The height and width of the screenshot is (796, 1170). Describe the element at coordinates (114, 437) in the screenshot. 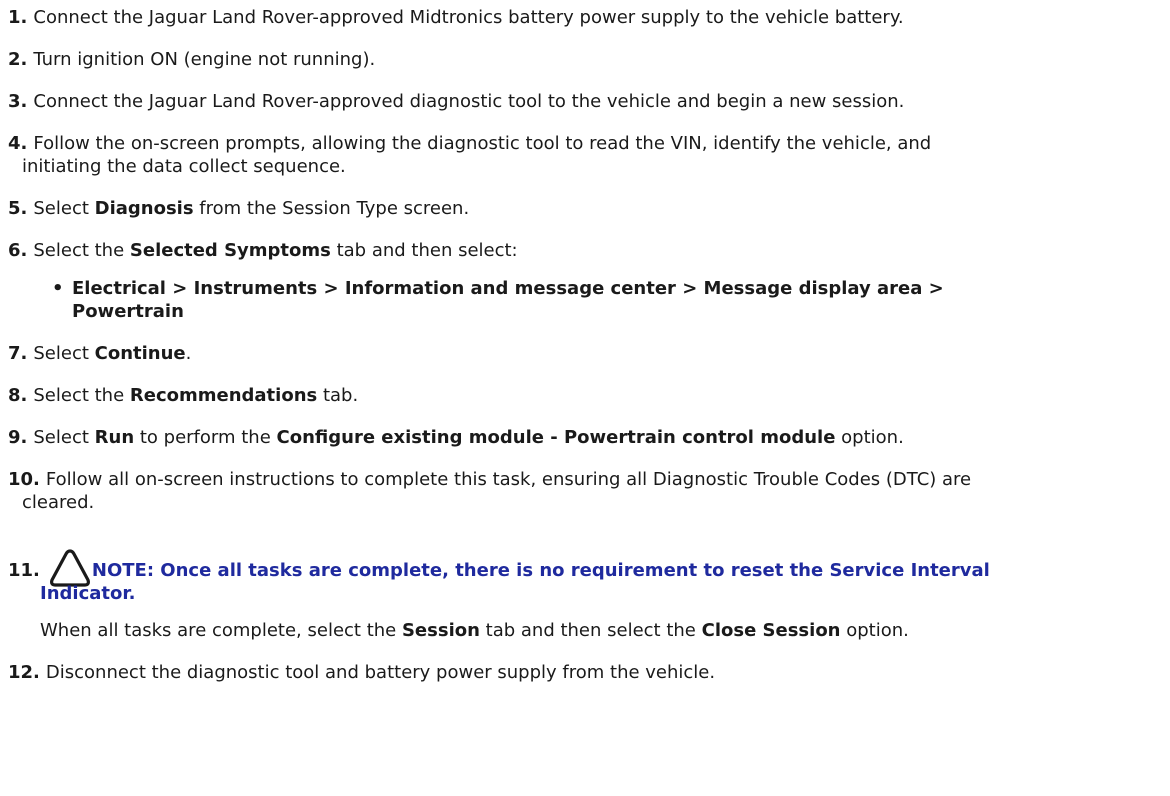

I see `run-label: Run` at that location.